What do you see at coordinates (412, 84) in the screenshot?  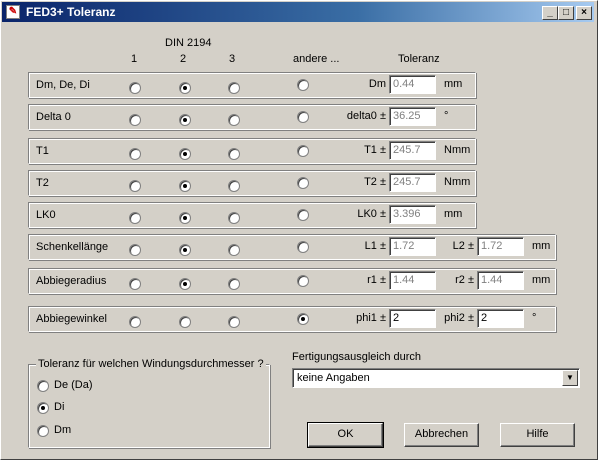 I see `tolerance-field-1-input: 0.44` at bounding box center [412, 84].